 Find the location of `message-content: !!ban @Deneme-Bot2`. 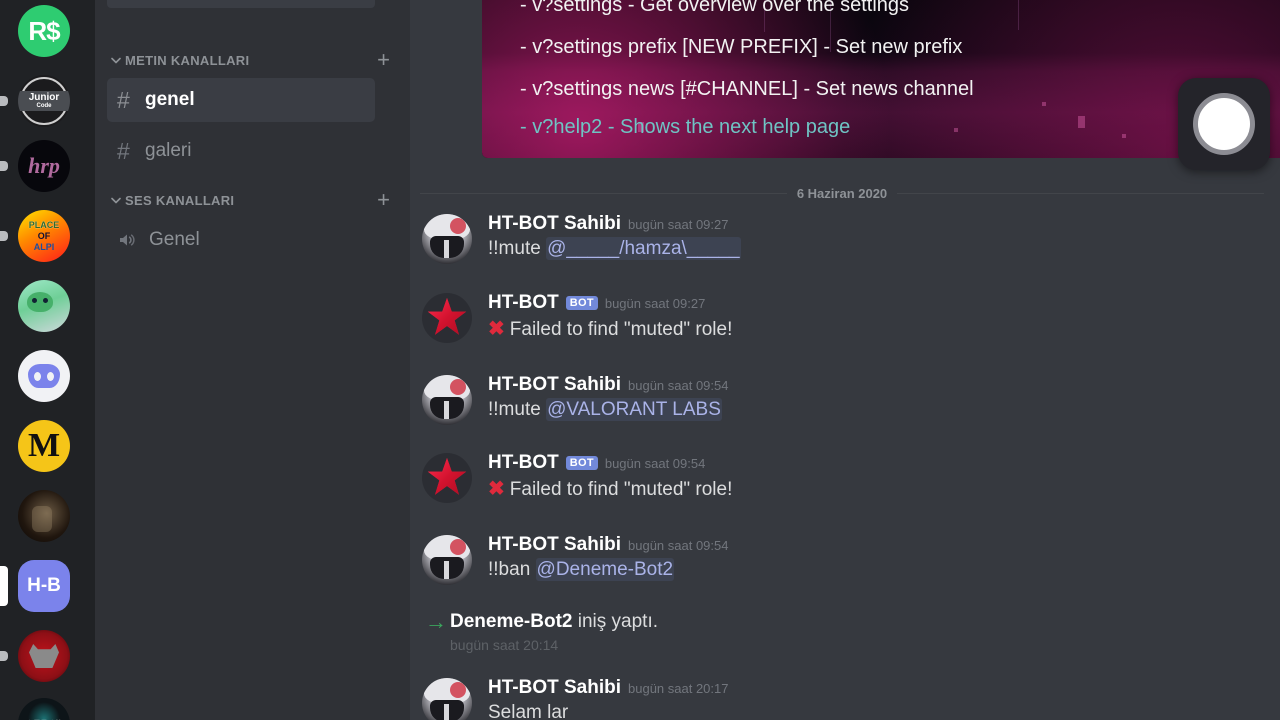

message-content: !!ban @Deneme-Bot2 is located at coordinates (884, 569).